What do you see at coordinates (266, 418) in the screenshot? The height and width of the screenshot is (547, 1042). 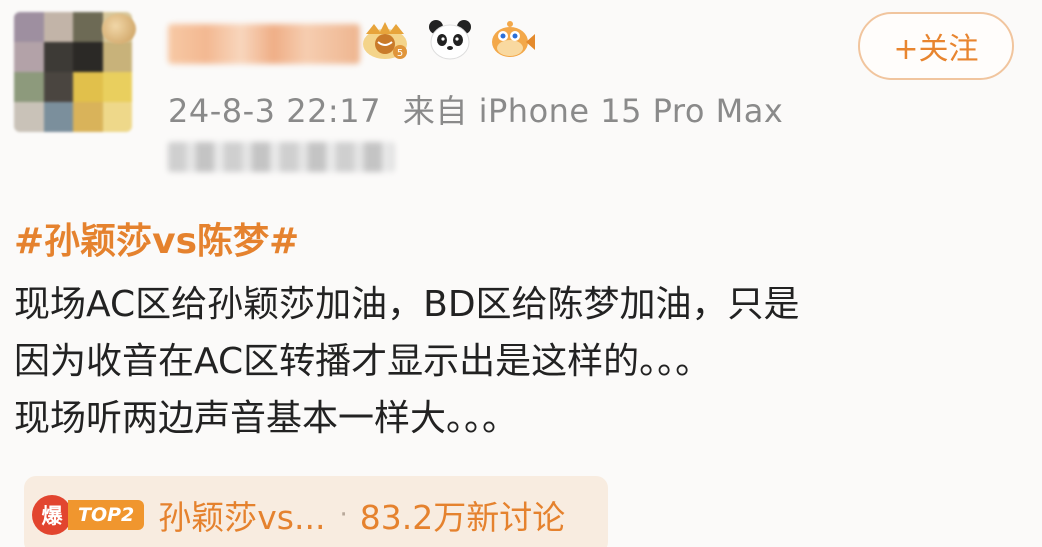 I see `post-body-line: 现场听两边声音基本一样大。。。` at bounding box center [266, 418].